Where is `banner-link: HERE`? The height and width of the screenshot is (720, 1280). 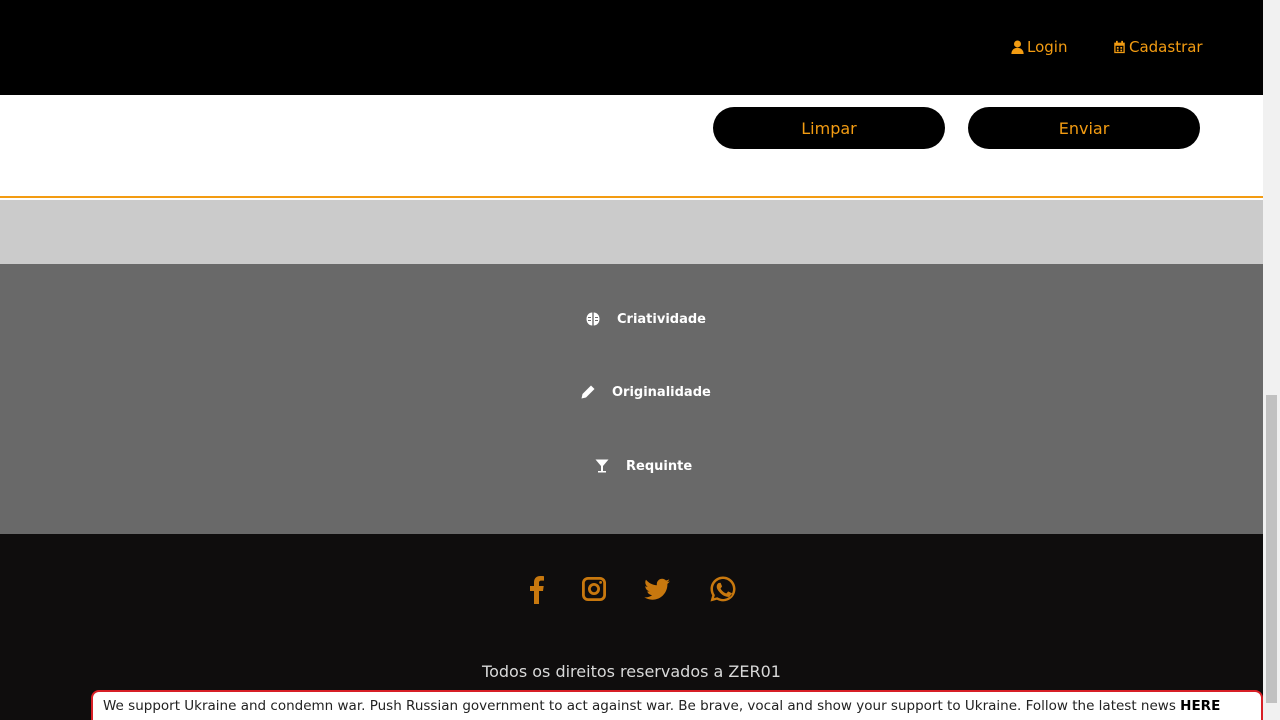 banner-link: HERE is located at coordinates (1200, 706).